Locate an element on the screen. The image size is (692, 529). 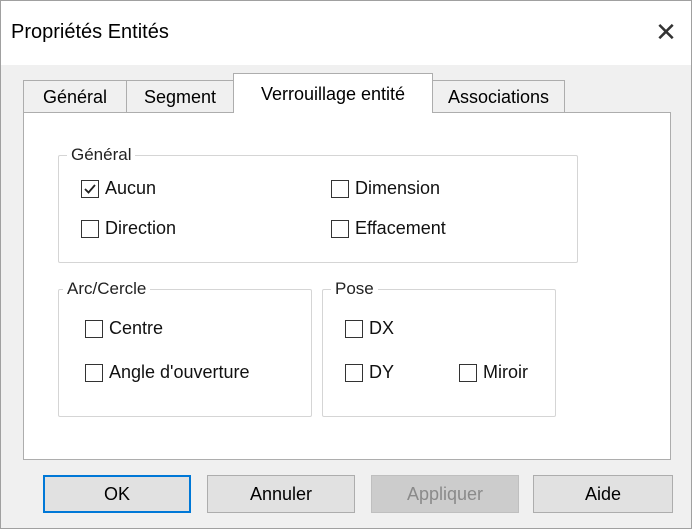
checkbox-effacement: Effacement is located at coordinates (388, 228).